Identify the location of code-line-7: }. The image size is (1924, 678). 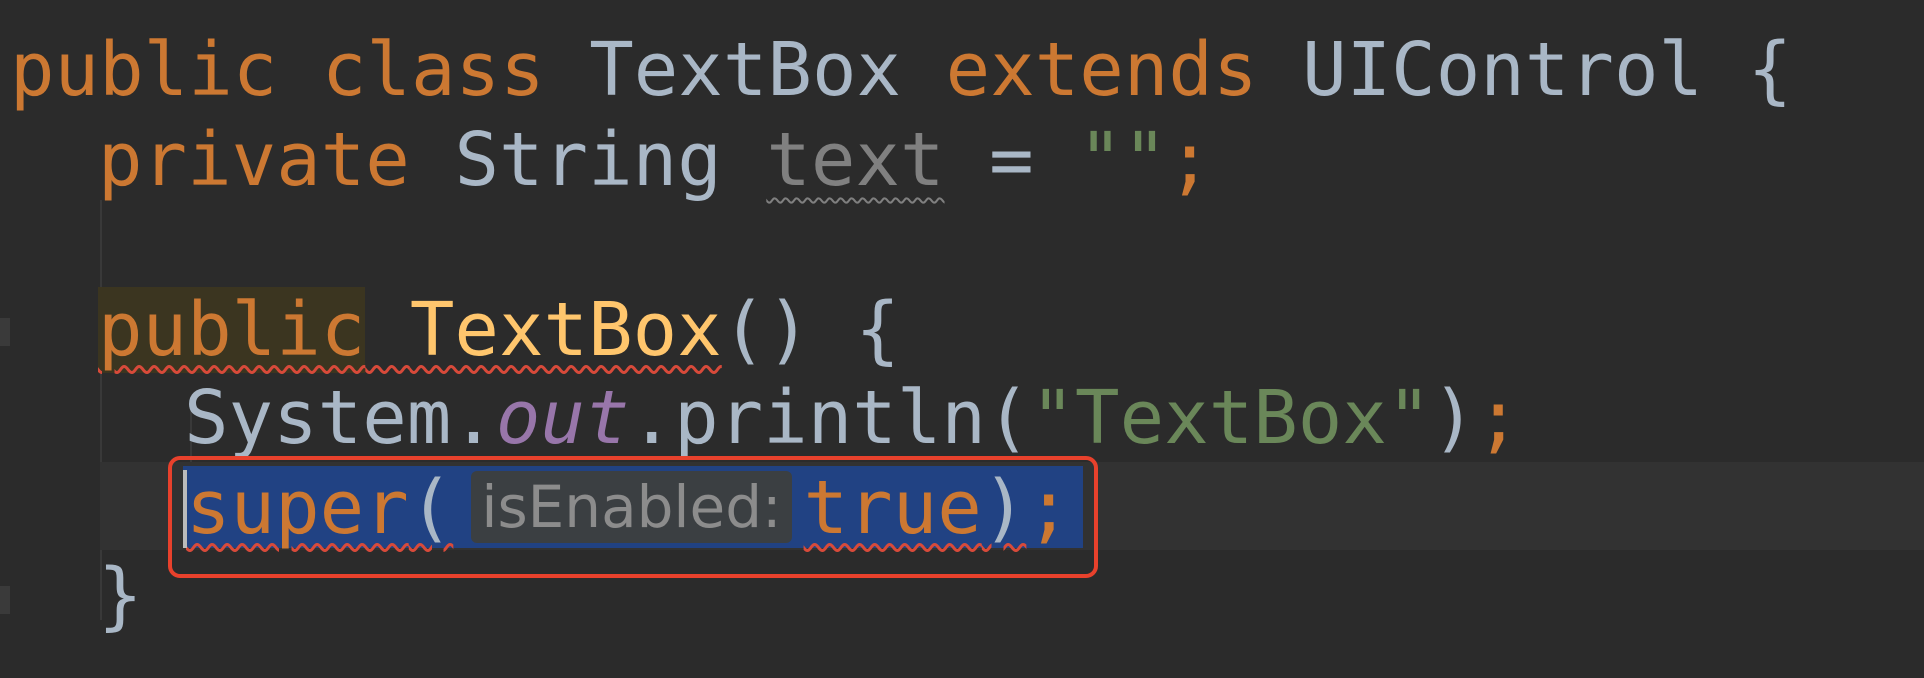
(120, 596).